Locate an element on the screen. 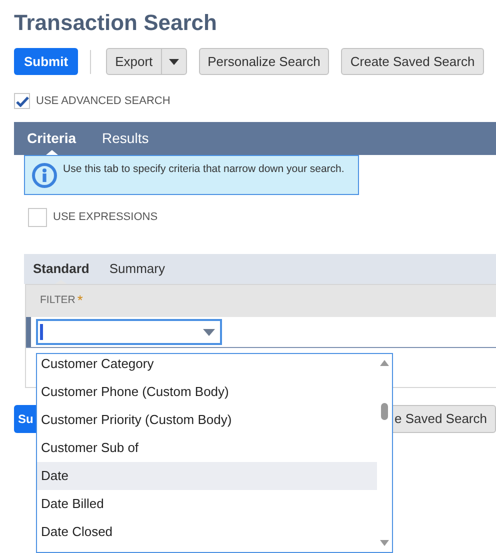 Image resolution: width=496 pixels, height=553 pixels. row-marker is located at coordinates (28, 332).